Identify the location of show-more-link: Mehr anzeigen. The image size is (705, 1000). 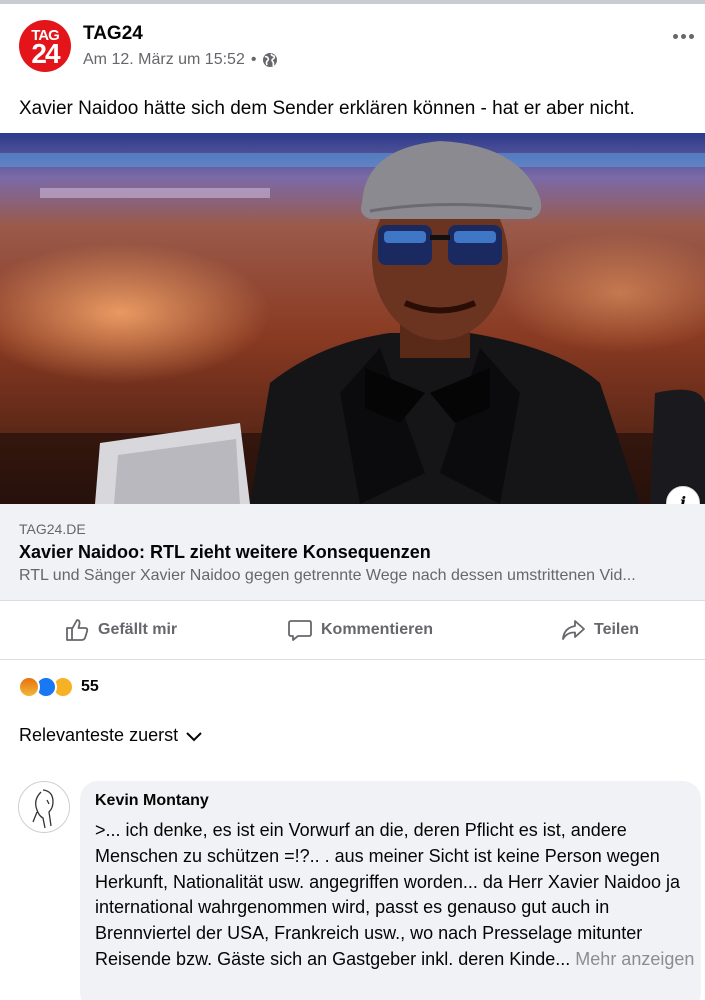
(634, 959).